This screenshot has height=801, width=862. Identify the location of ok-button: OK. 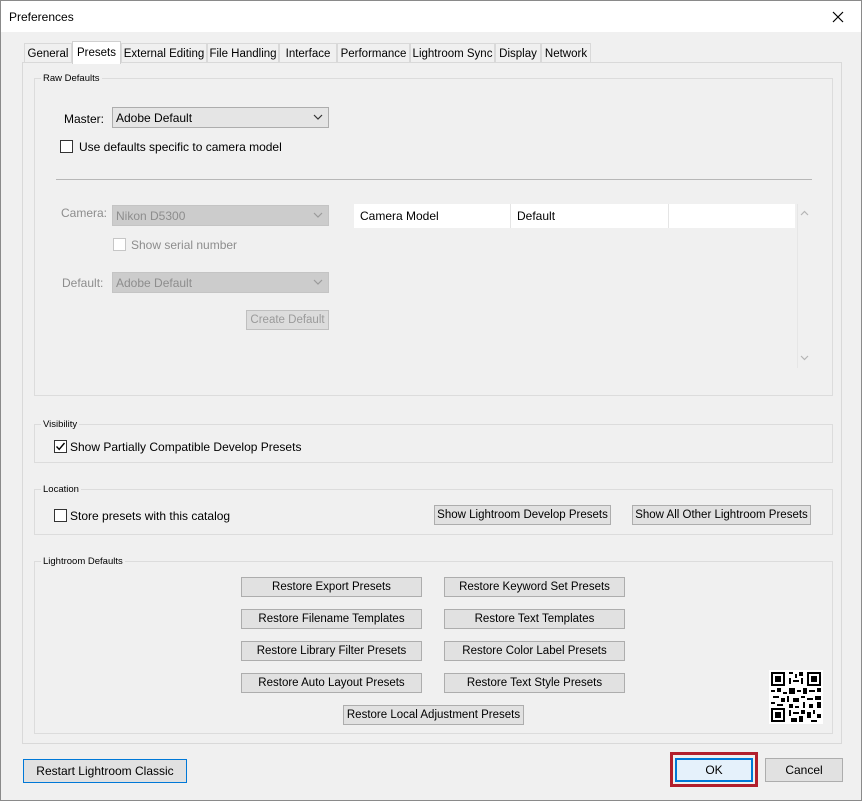
(714, 770).